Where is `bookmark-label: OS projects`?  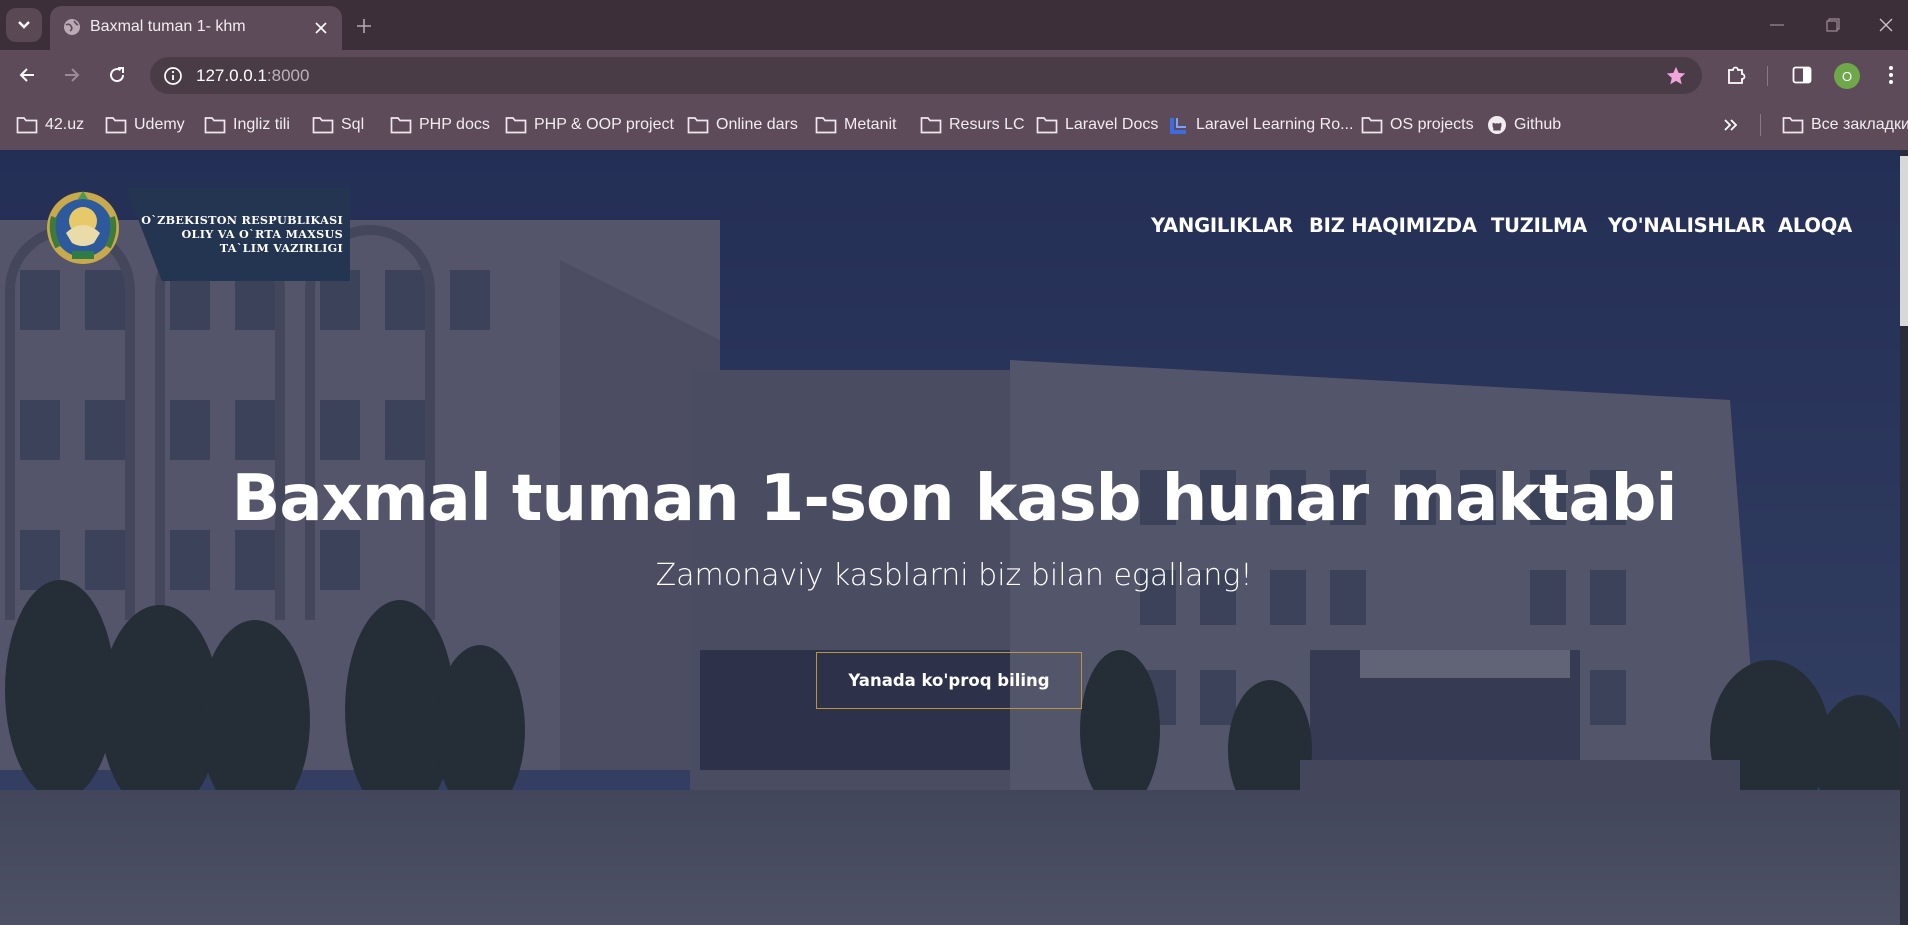 bookmark-label: OS projects is located at coordinates (1432, 124).